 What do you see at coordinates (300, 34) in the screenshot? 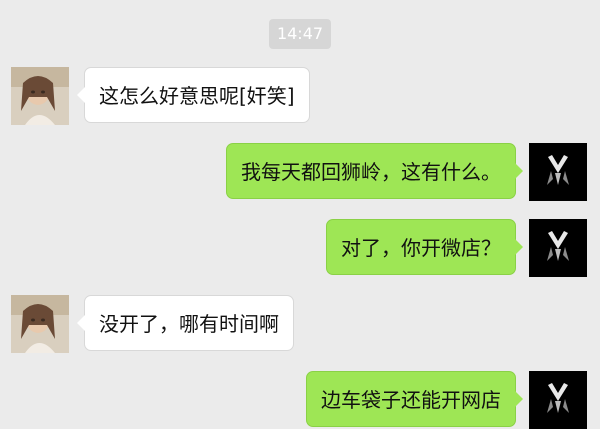
I see `chat-timestamp: 14:47` at bounding box center [300, 34].